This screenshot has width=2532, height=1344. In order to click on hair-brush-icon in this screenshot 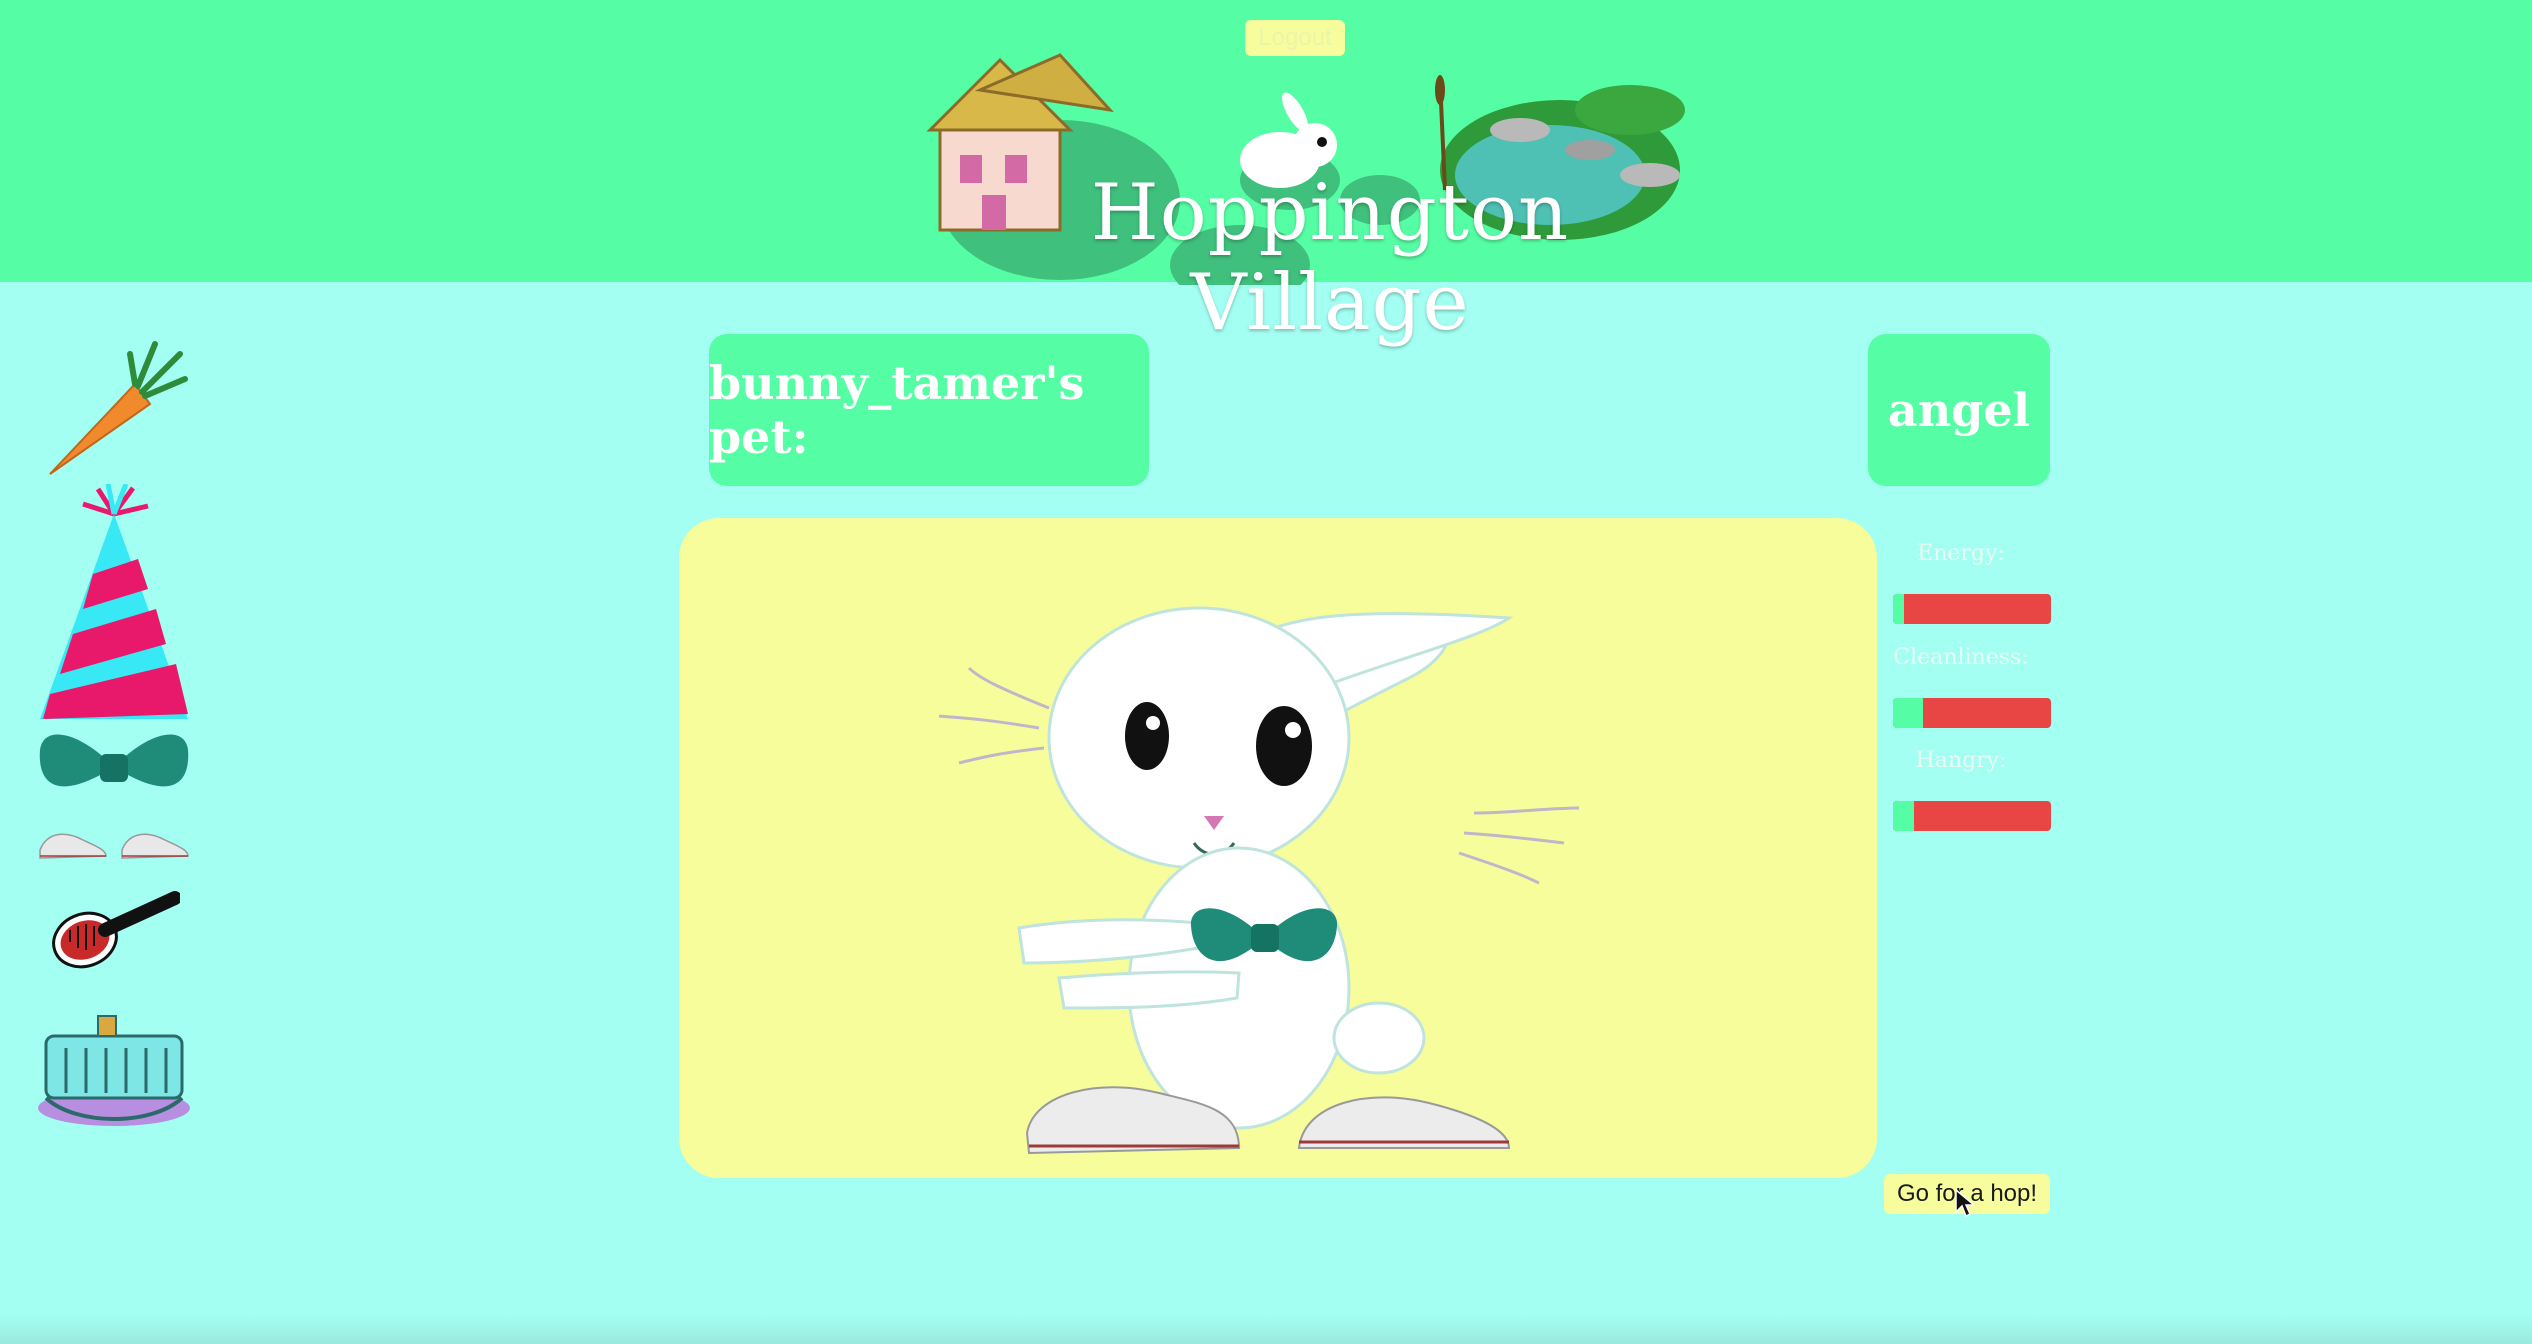, I will do `click(116, 930)`.